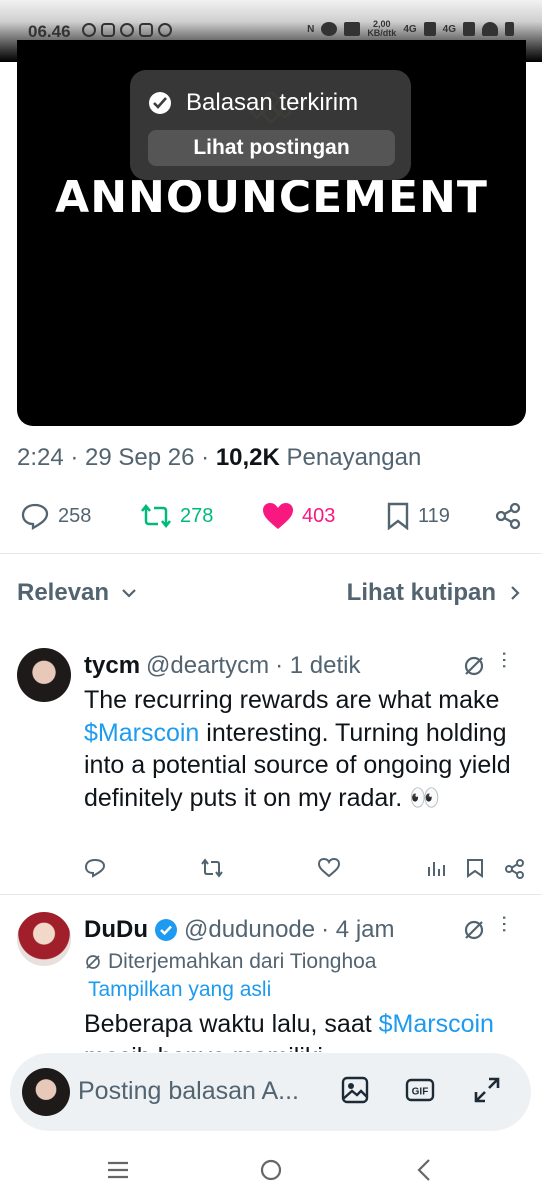  I want to click on reply-composer: Posting balasan A... GIF, so click(270, 1092).